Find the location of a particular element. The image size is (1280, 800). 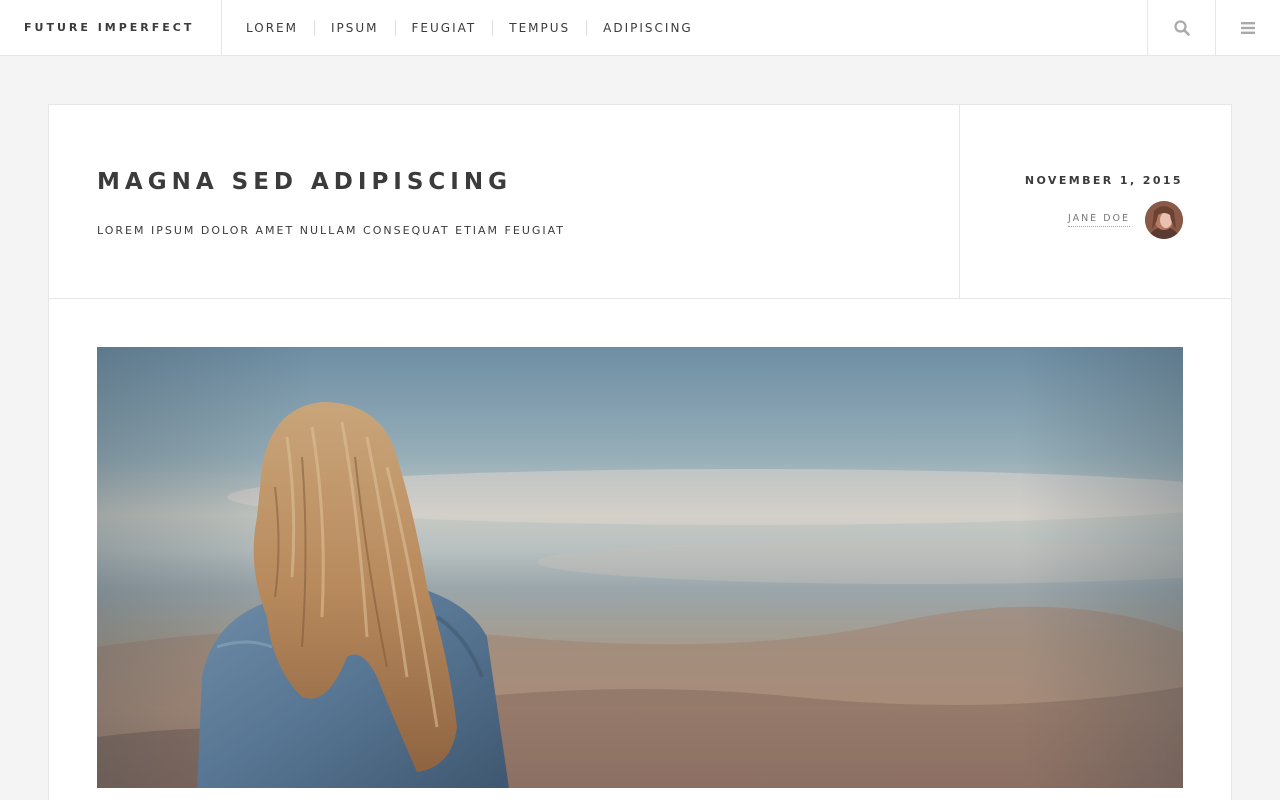

post-meta: NOVEMBER 1, 2015 JANE DOE is located at coordinates (1095, 202).